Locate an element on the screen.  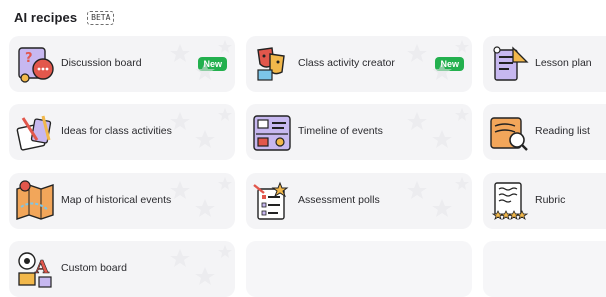
recipe-card-timeline-of-events: Timeline of events is located at coordinates (359, 132).